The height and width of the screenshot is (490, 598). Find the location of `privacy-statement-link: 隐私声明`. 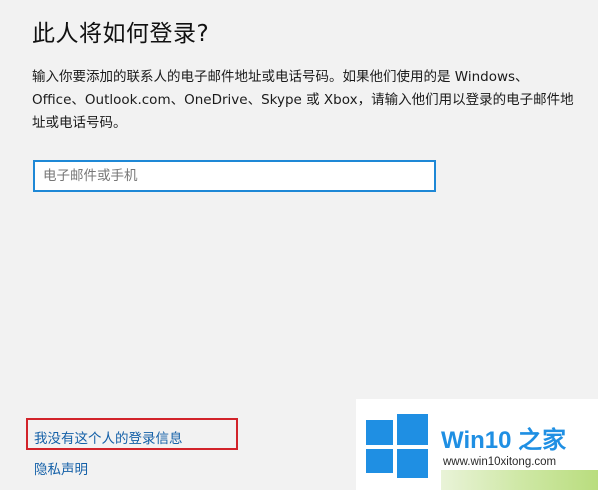

privacy-statement-link: 隐私声明 is located at coordinates (61, 468).